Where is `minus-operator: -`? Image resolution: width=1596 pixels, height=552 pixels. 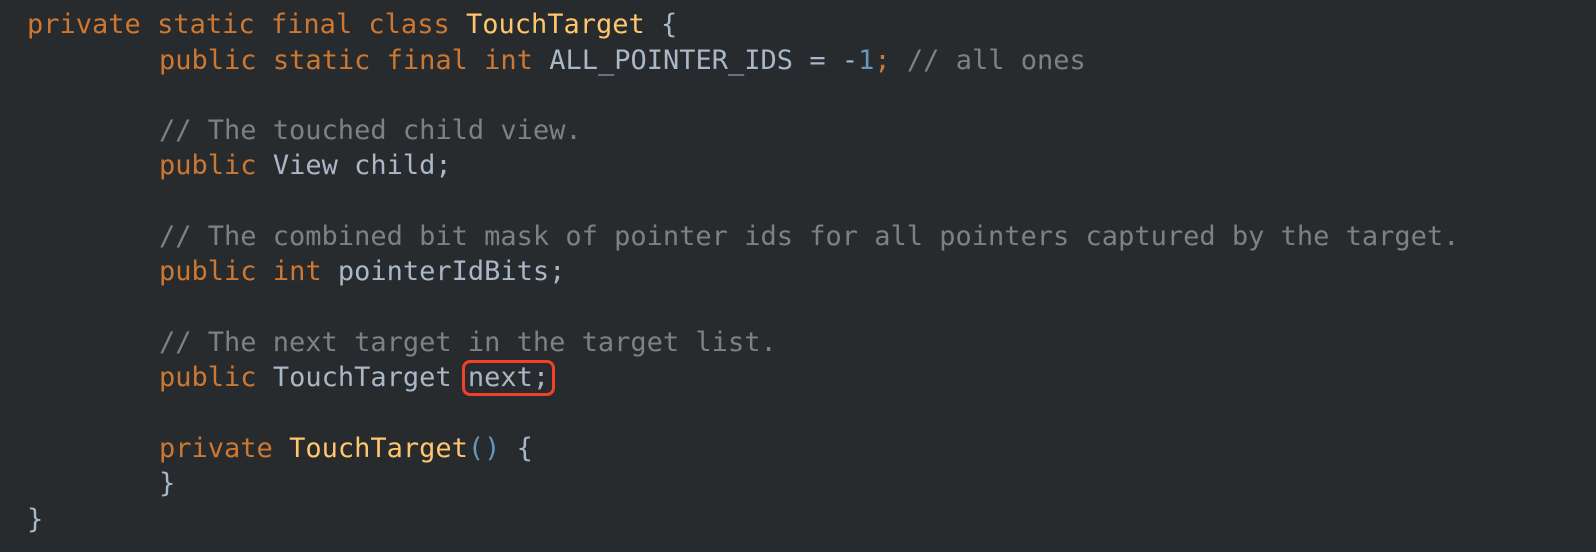
minus-operator: - is located at coordinates (850, 60).